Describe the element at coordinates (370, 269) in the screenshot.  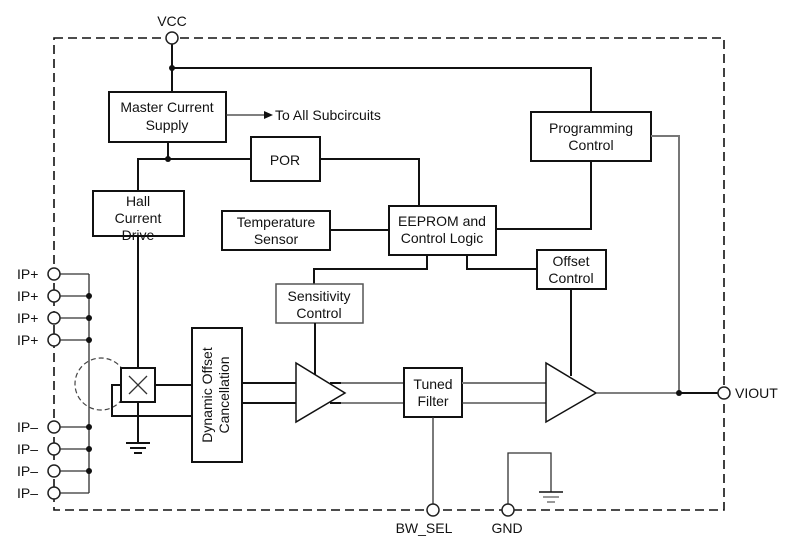
I see `eeprom-to-sensitivity-wire` at that location.